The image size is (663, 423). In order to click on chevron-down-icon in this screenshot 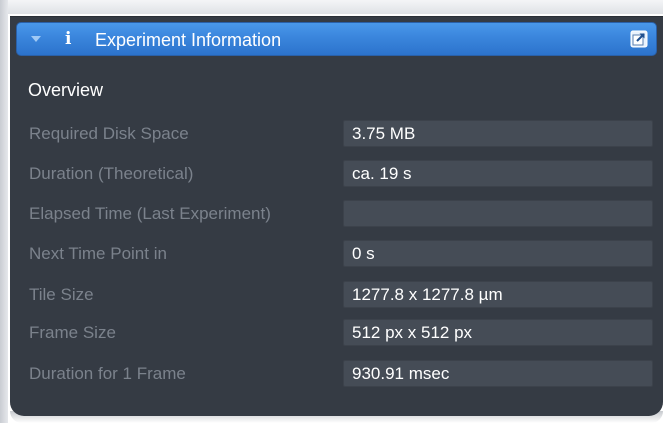, I will do `click(36, 39)`.